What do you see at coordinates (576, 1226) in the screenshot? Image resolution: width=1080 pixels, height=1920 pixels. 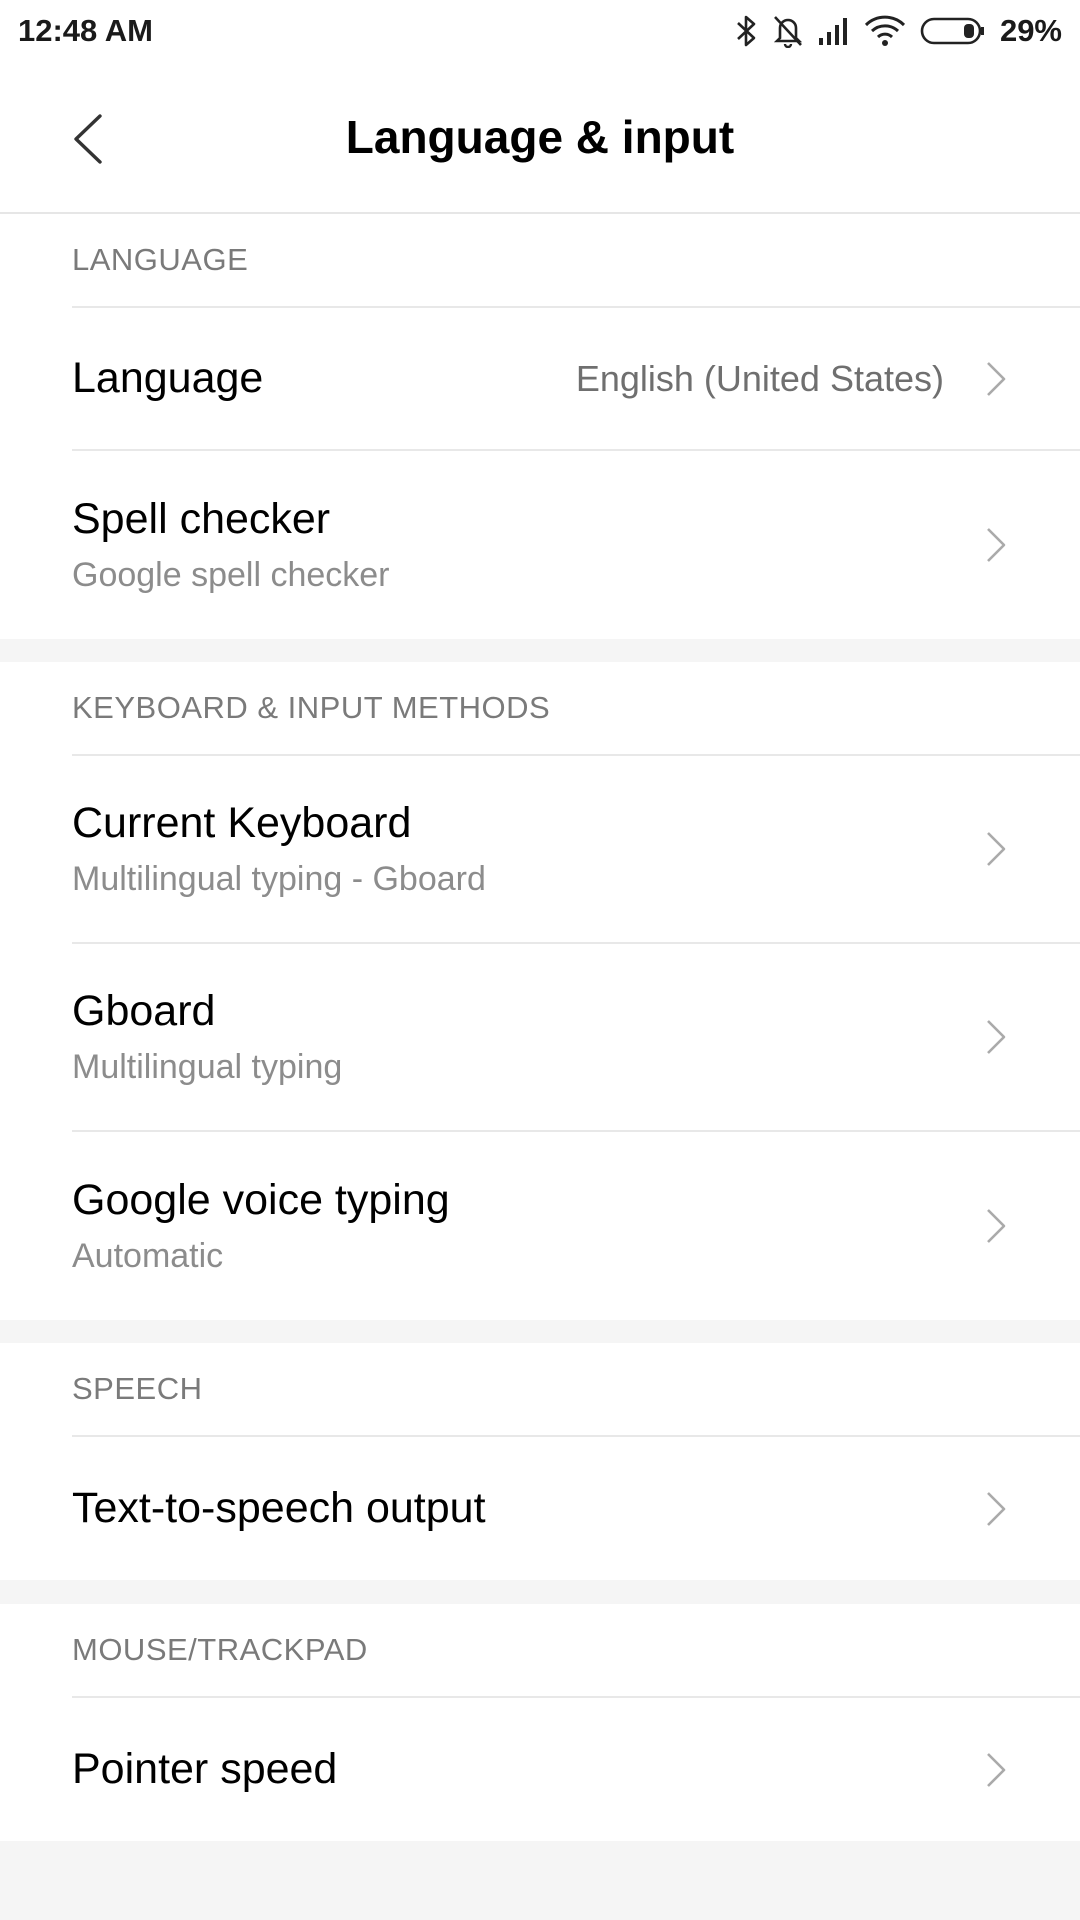 I see `voice-typing-row: Google voice typing Automatic` at bounding box center [576, 1226].